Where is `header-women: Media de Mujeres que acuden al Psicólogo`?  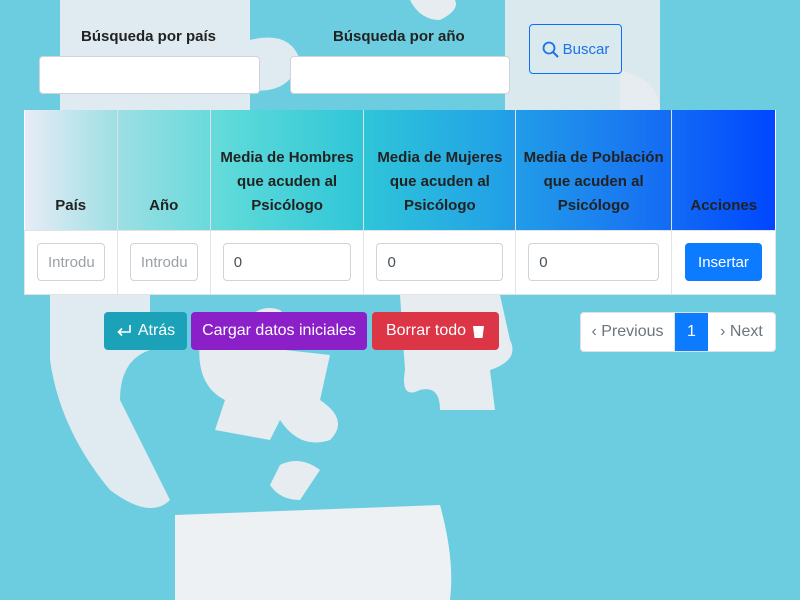 header-women: Media de Mujeres que acuden al Psicólogo is located at coordinates (440, 170).